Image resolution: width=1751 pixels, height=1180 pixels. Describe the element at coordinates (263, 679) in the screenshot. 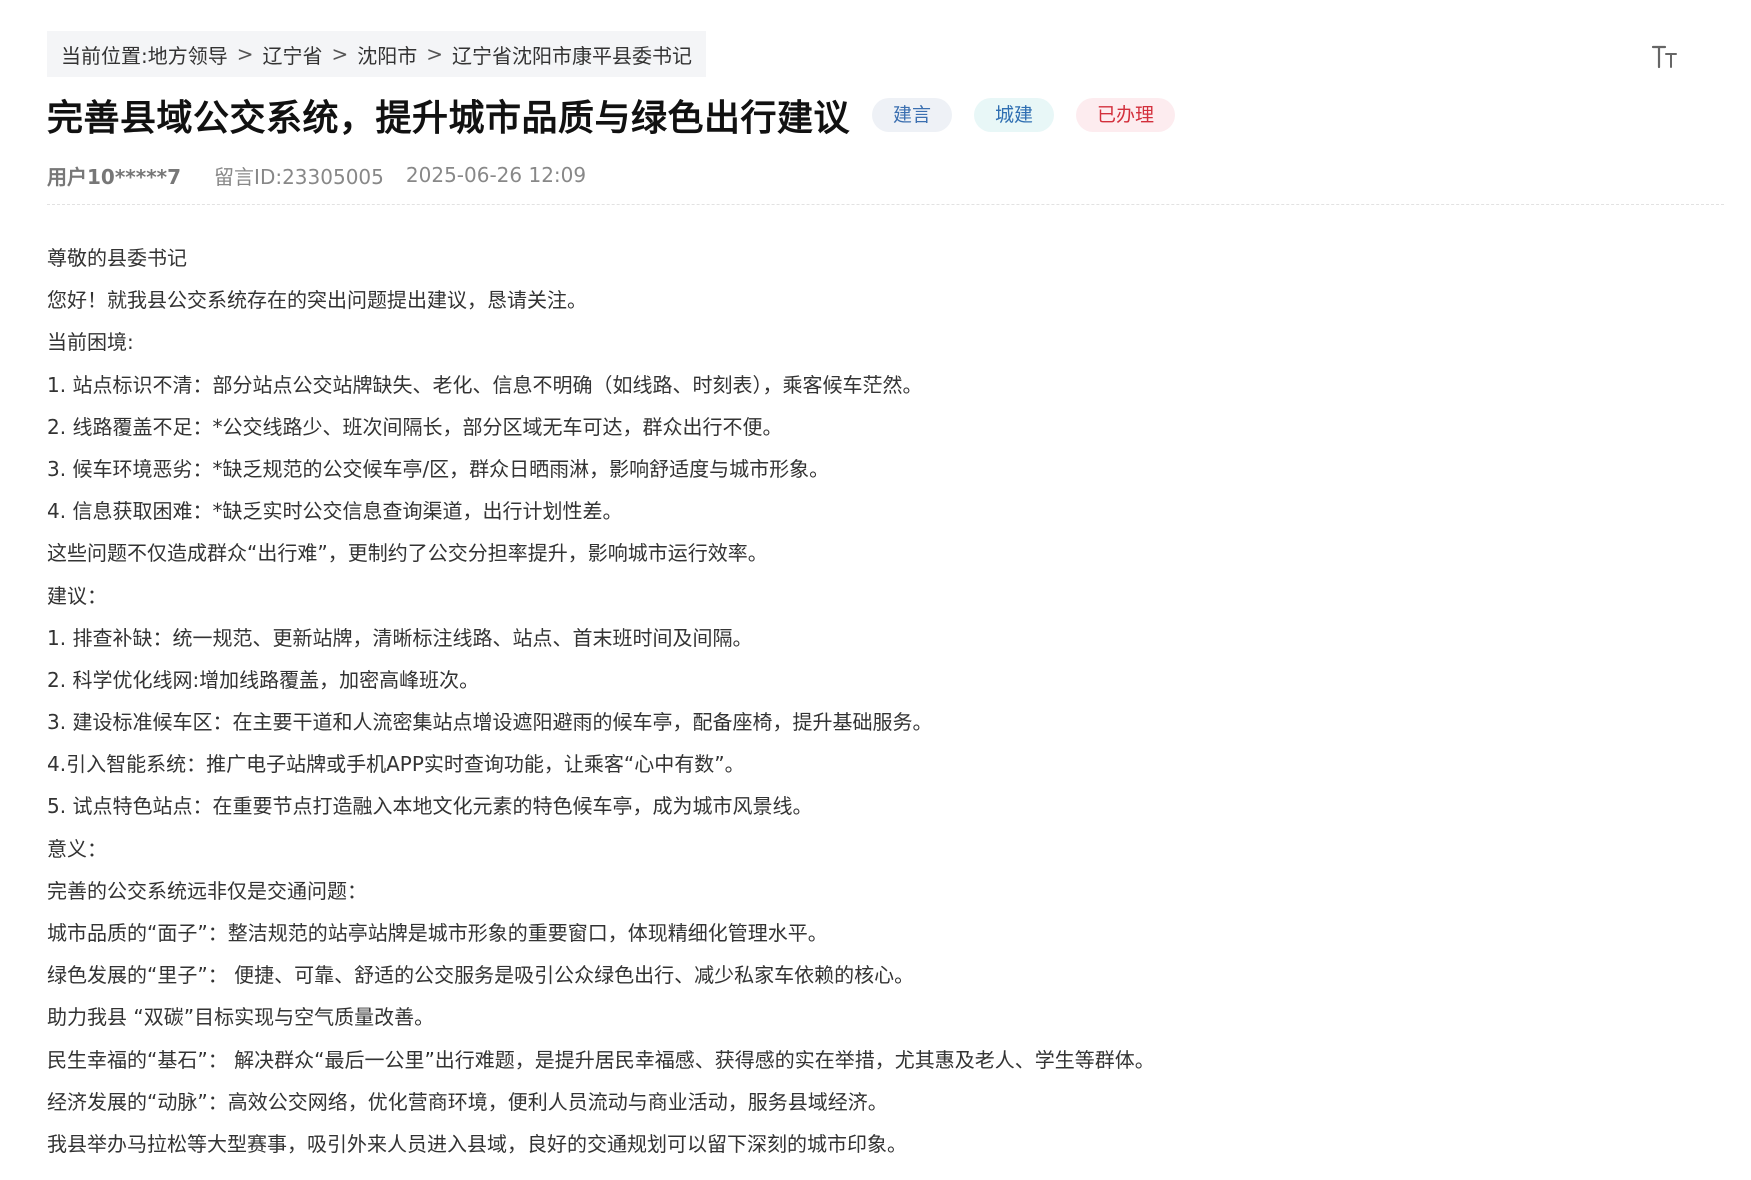

I see `body-paragraph: 2. 科学优化线网:增加线路覆盖，加密高峰班次。` at that location.